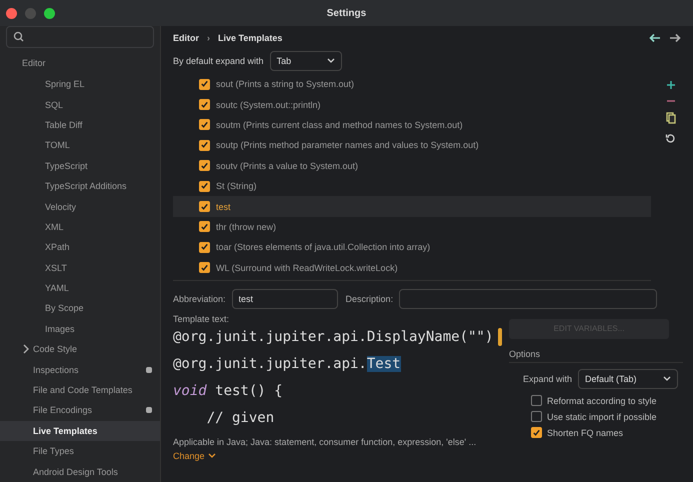 This screenshot has width=693, height=482. What do you see at coordinates (306, 61) in the screenshot?
I see `expand-dropdown: Tab` at bounding box center [306, 61].